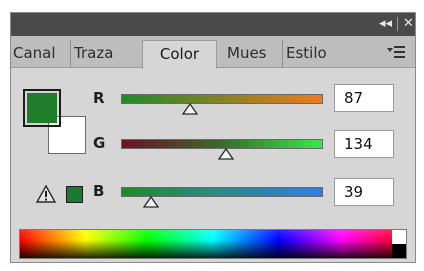  Describe the element at coordinates (317, 54) in the screenshot. I see `tab-estilos: Estilo` at that location.